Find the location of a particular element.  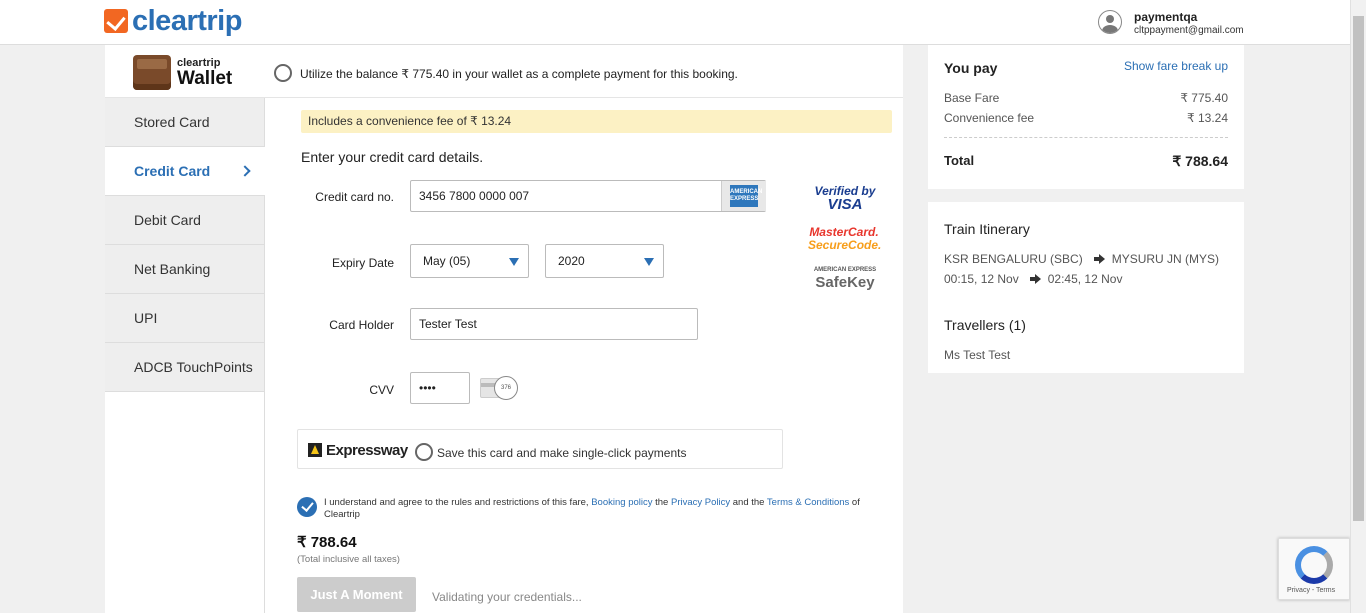

user-menu: paymentqa cltppayment@gmail.com is located at coordinates (1171, 23).